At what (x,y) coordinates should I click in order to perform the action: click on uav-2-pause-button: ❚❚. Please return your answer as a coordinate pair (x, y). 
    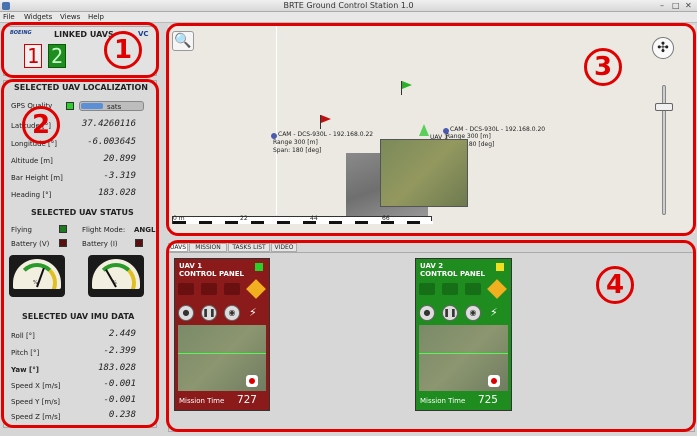
    Looking at the image, I should click on (450, 313).